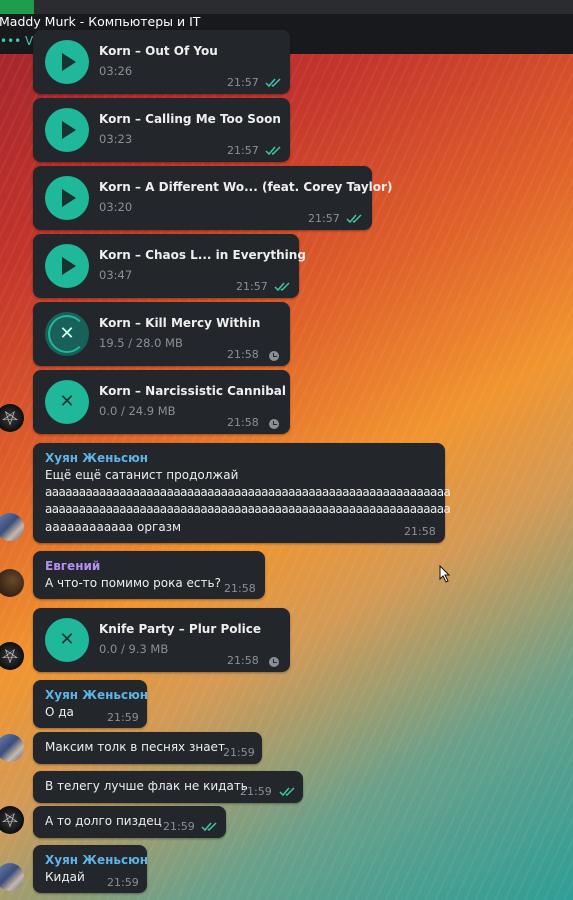  What do you see at coordinates (146, 786) in the screenshot?
I see `message-line: В телегу лучше флак не кидать` at bounding box center [146, 786].